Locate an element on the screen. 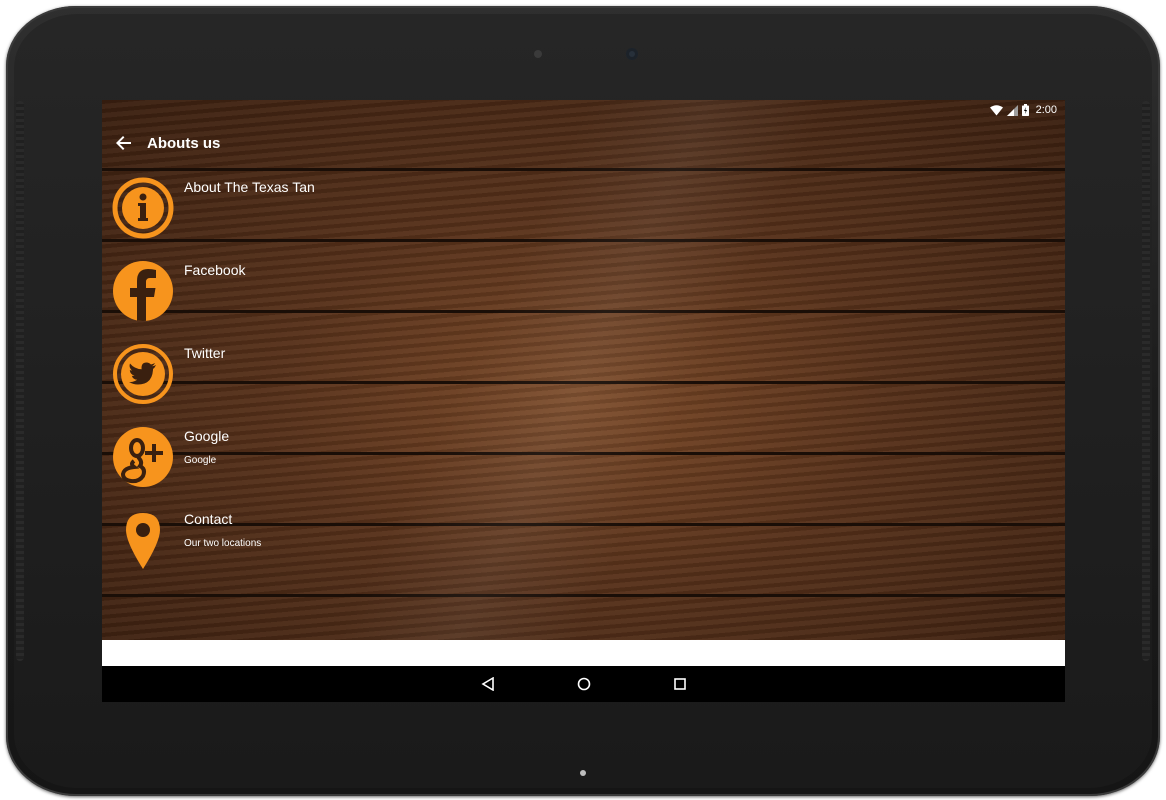  battery-icon is located at coordinates (1025, 110).